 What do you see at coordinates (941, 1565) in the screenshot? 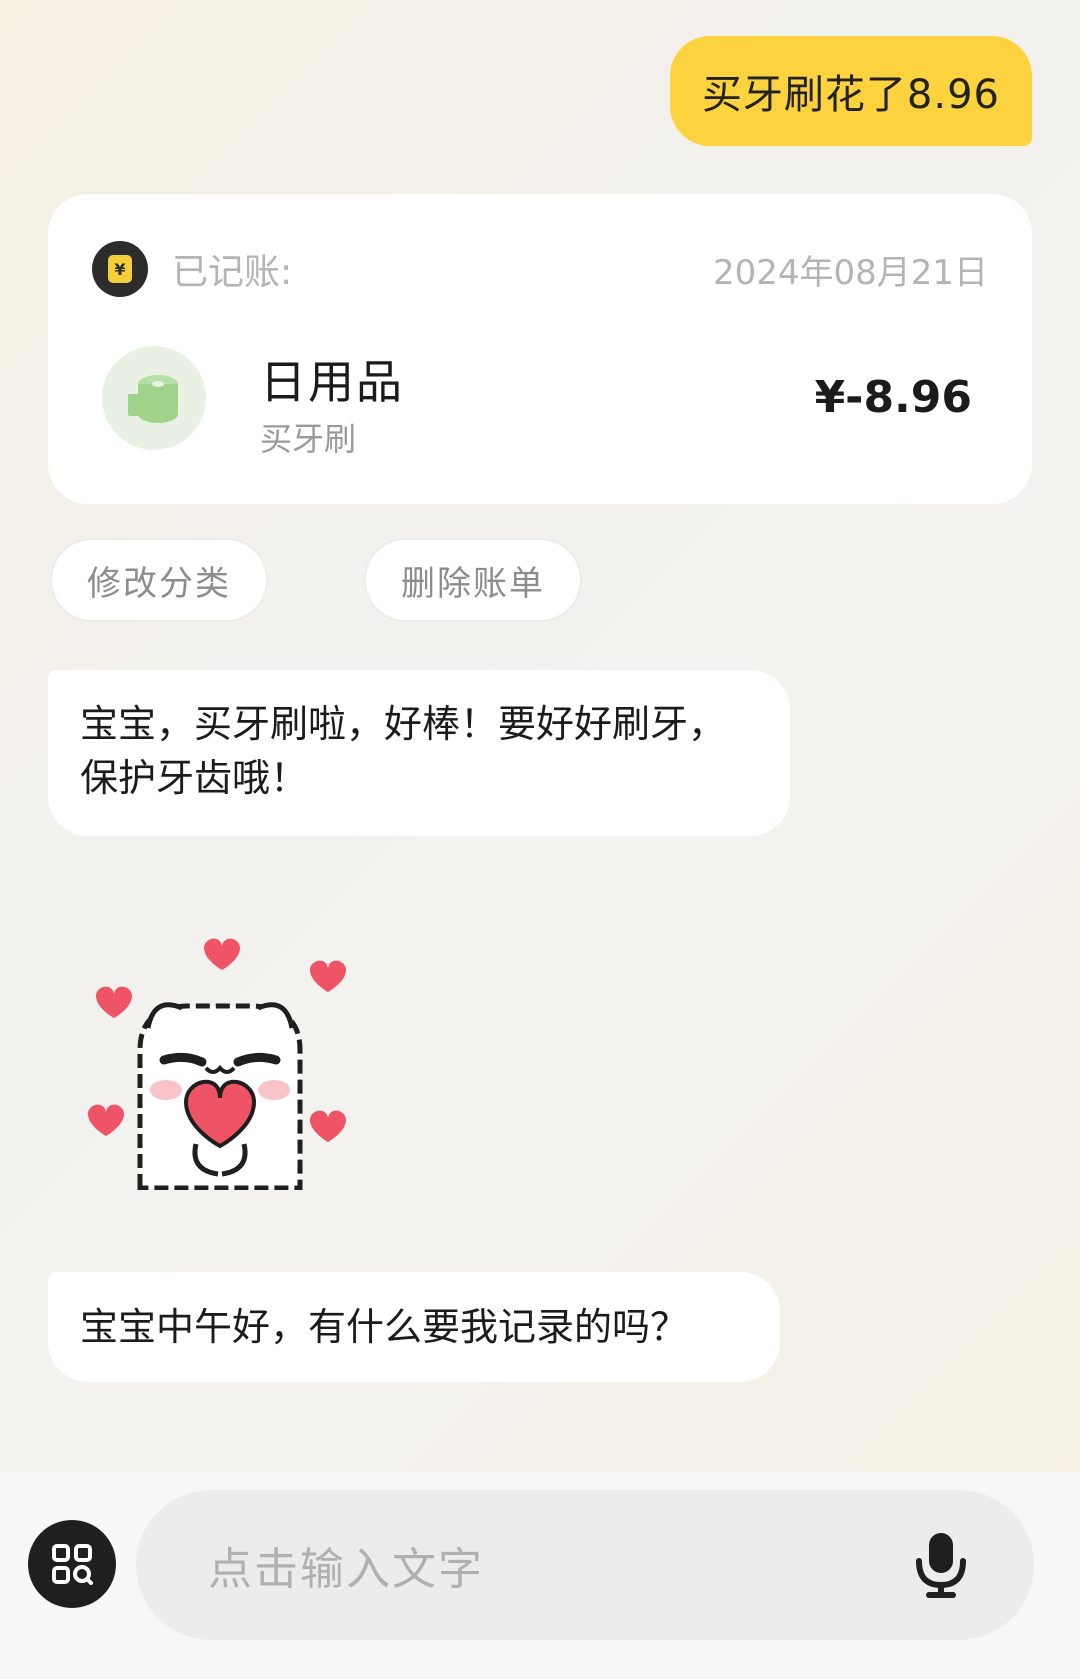
I see `microphone-icon` at bounding box center [941, 1565].